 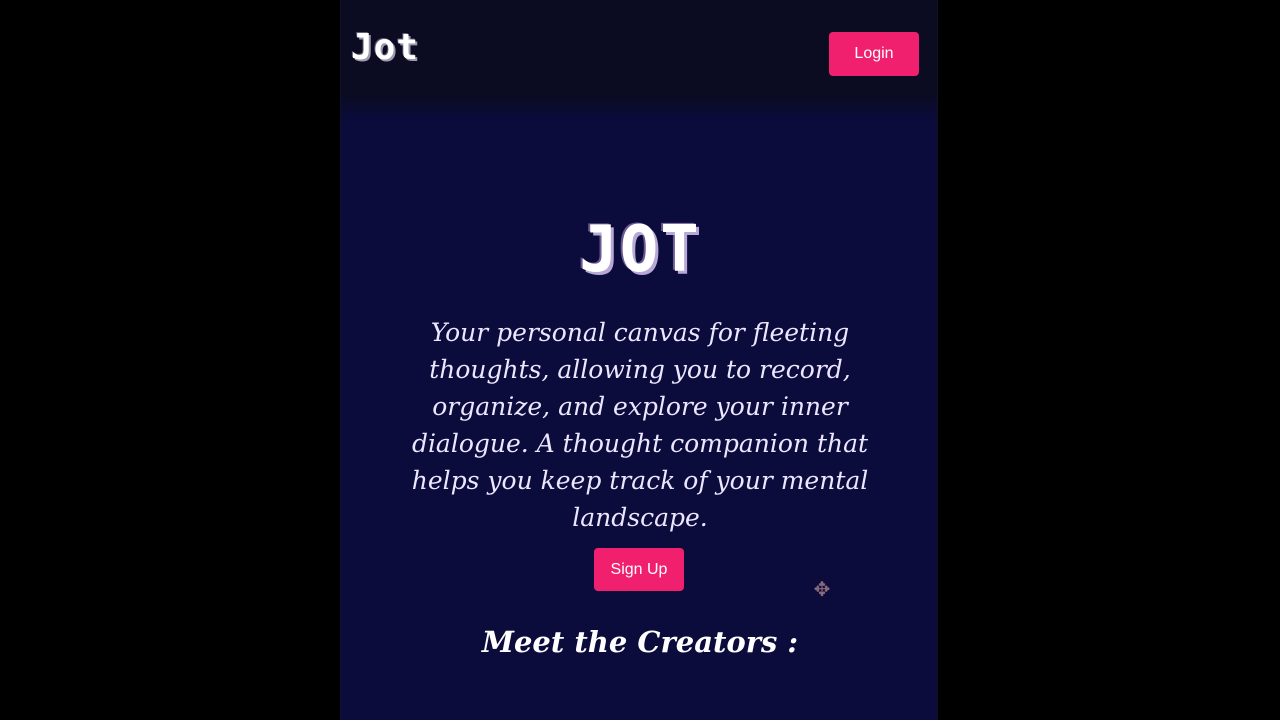 I want to click on login-button: Login, so click(x=874, y=54).